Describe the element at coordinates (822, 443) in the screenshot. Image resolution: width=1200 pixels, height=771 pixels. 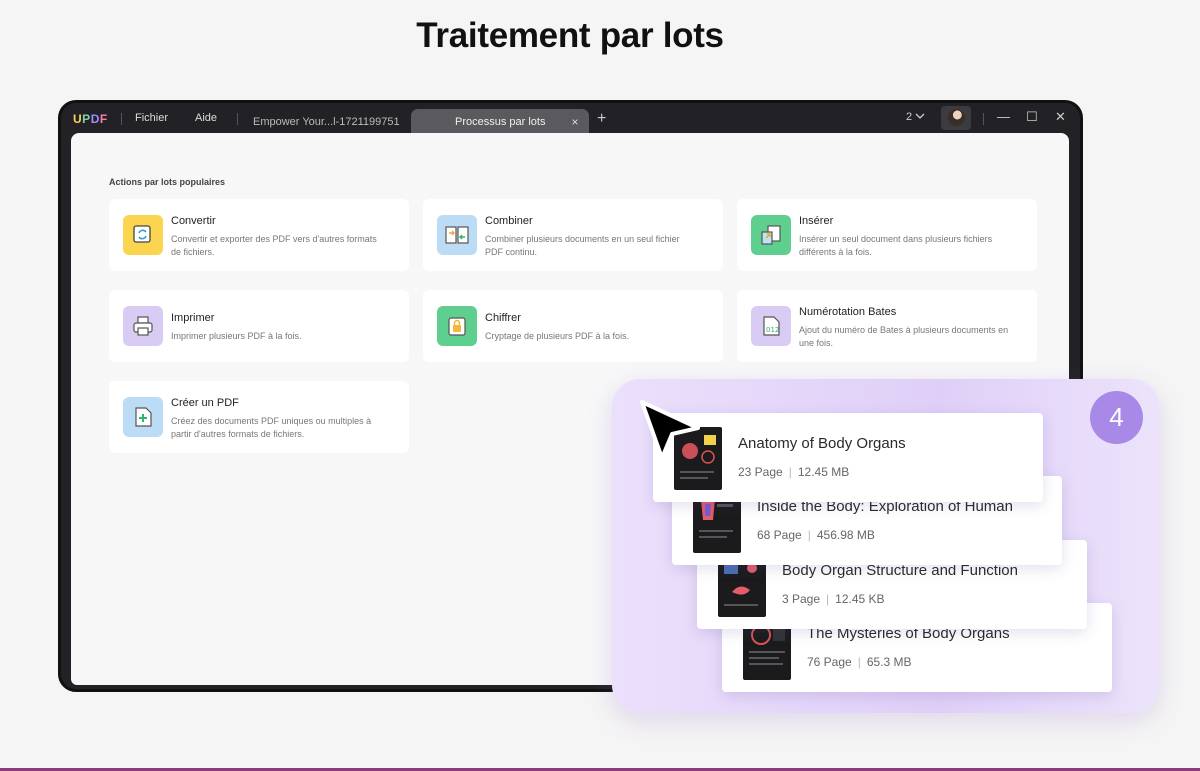
I see `file-name: Anatomy of Body Organs` at that location.